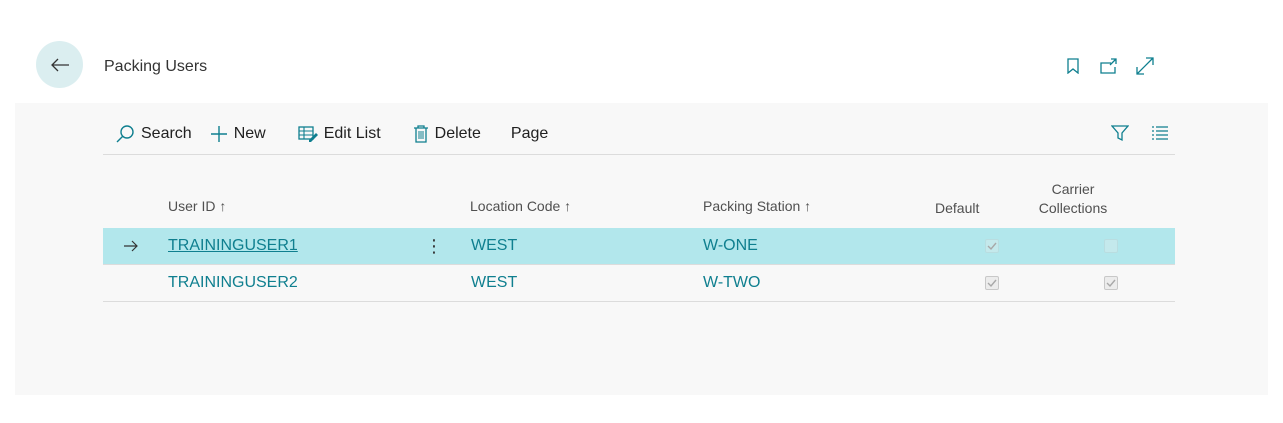  I want to click on search-button: Search, so click(153, 134).